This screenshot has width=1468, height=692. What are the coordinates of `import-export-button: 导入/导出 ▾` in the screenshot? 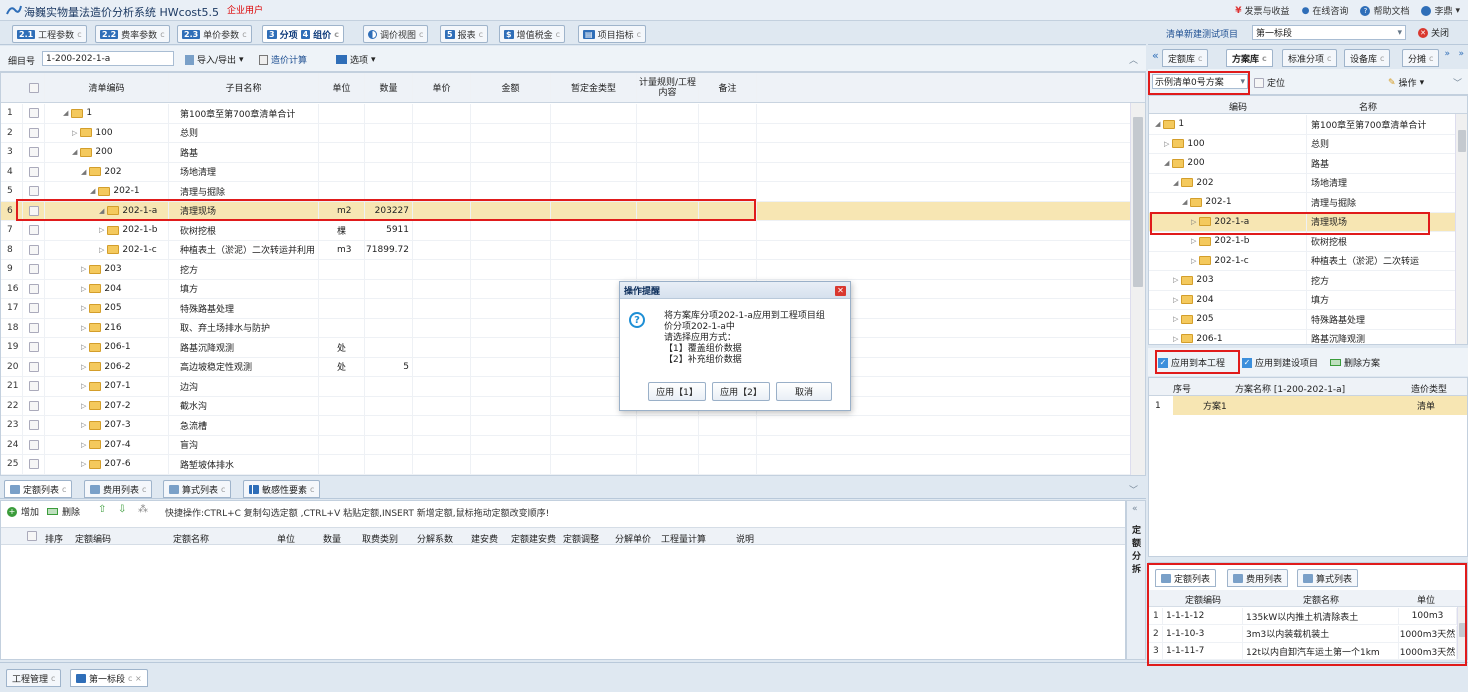 It's located at (214, 59).